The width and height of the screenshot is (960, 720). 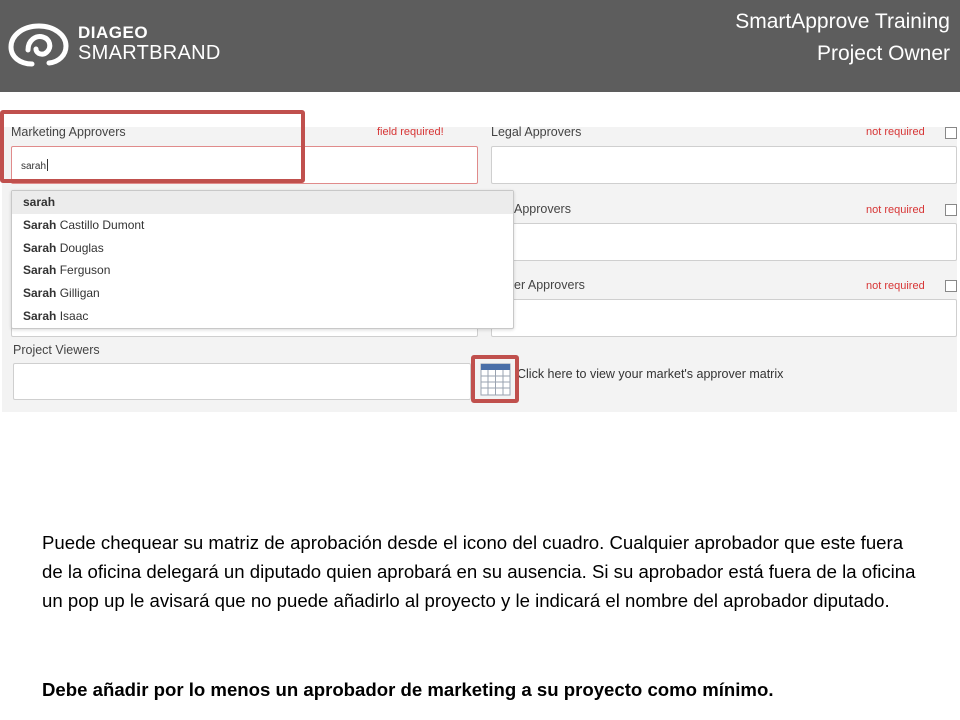 What do you see at coordinates (242, 381) in the screenshot?
I see `project-viewers-input` at bounding box center [242, 381].